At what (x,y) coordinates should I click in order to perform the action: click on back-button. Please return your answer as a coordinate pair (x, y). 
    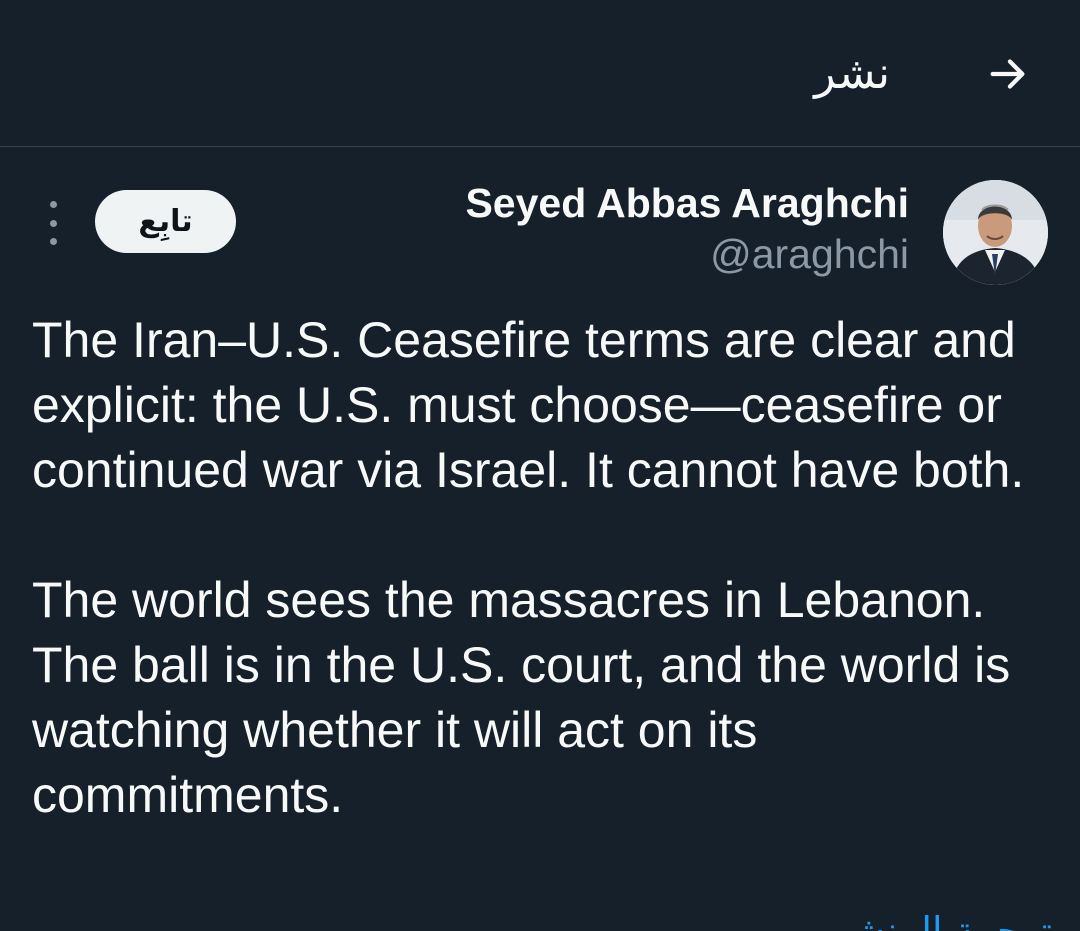
    Looking at the image, I should click on (1008, 74).